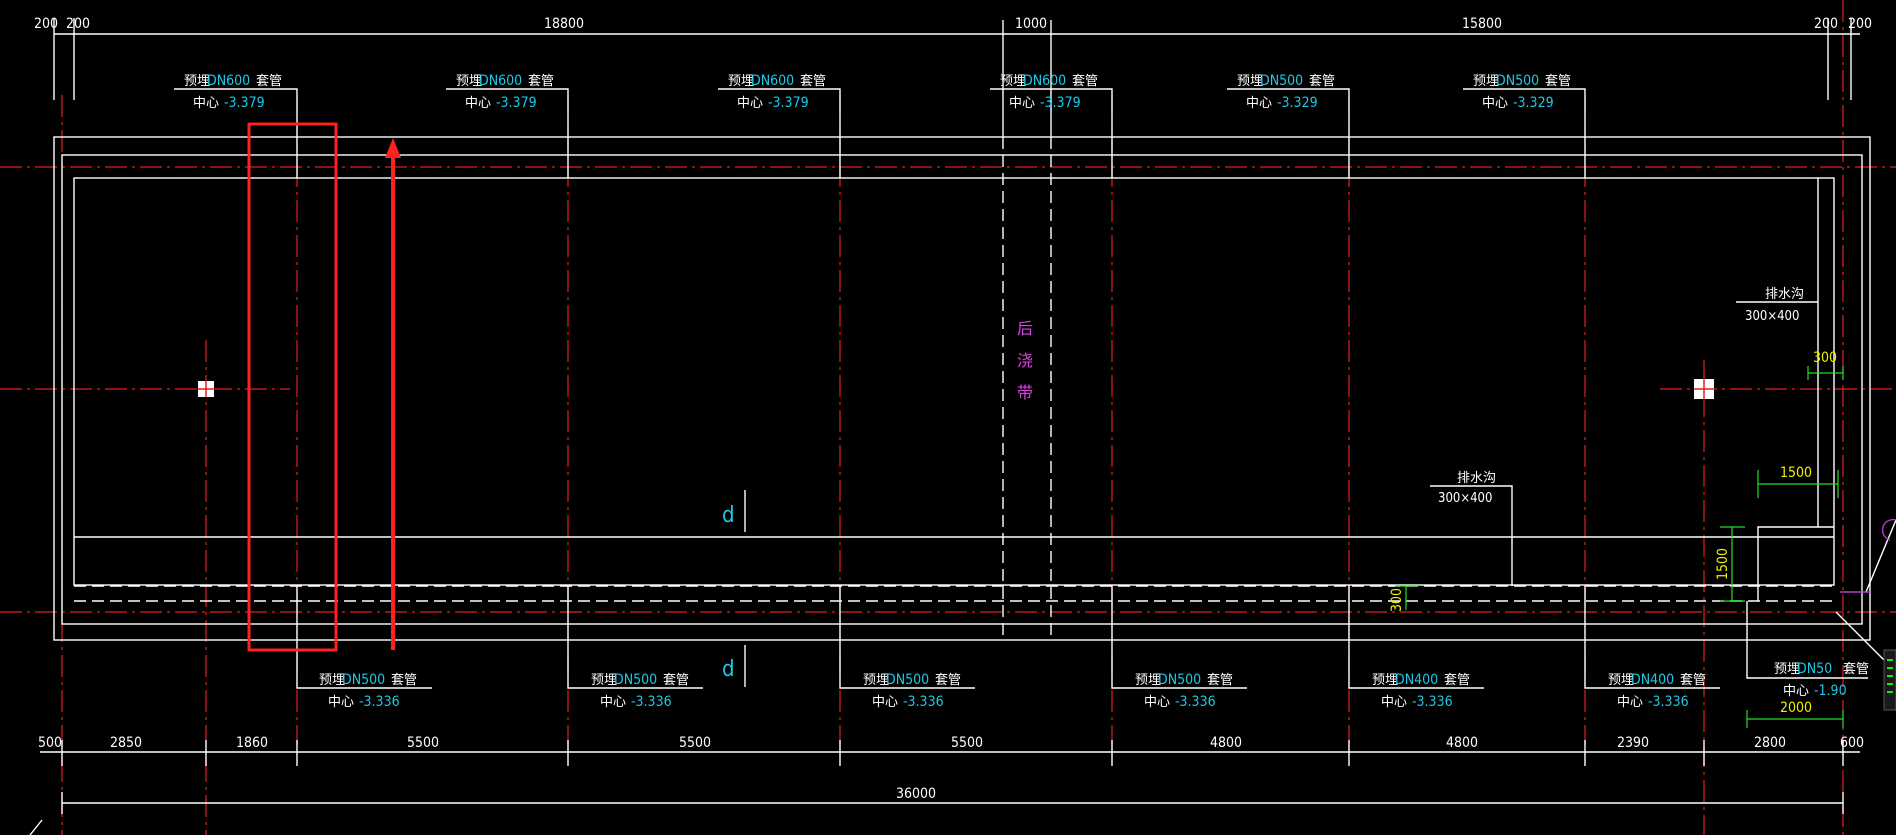 The width and height of the screenshot is (1896, 835). I want to click on highlight-annotation, so click(324, 387).